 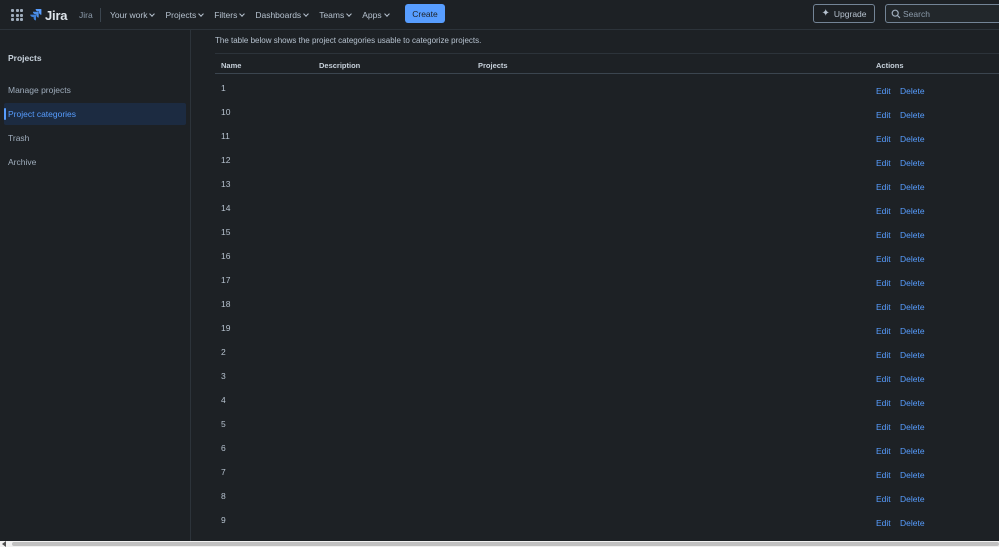 I want to click on search-field, so click(x=942, y=13).